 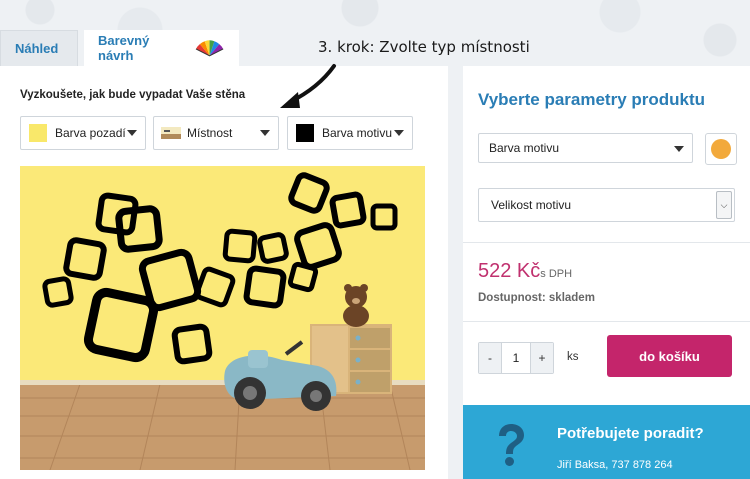 I want to click on step-caption: 3. krok: Zvolte typ místnosti, so click(x=424, y=47).